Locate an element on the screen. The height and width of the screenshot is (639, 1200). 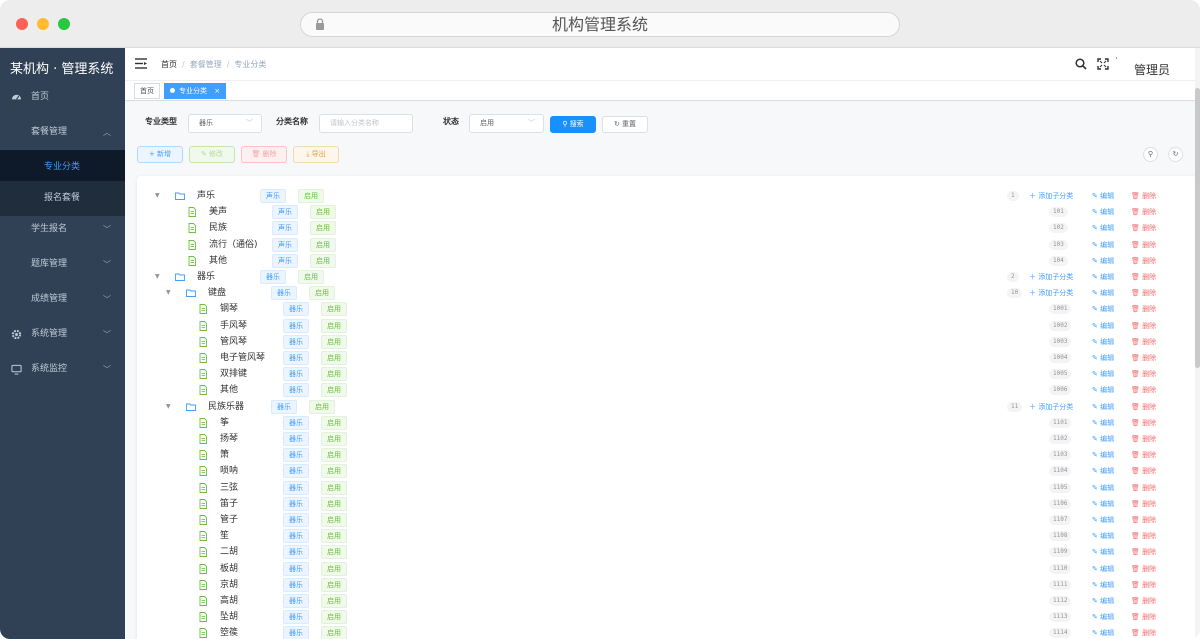
table-row: 板胡 器乐 启用 1110 ✎ 编辑 🗑 删除 is located at coordinates (667, 569).